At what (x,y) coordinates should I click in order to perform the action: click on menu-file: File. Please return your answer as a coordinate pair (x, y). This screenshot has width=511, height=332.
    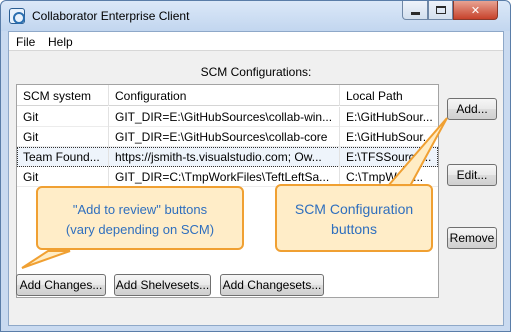
    Looking at the image, I should click on (25, 42).